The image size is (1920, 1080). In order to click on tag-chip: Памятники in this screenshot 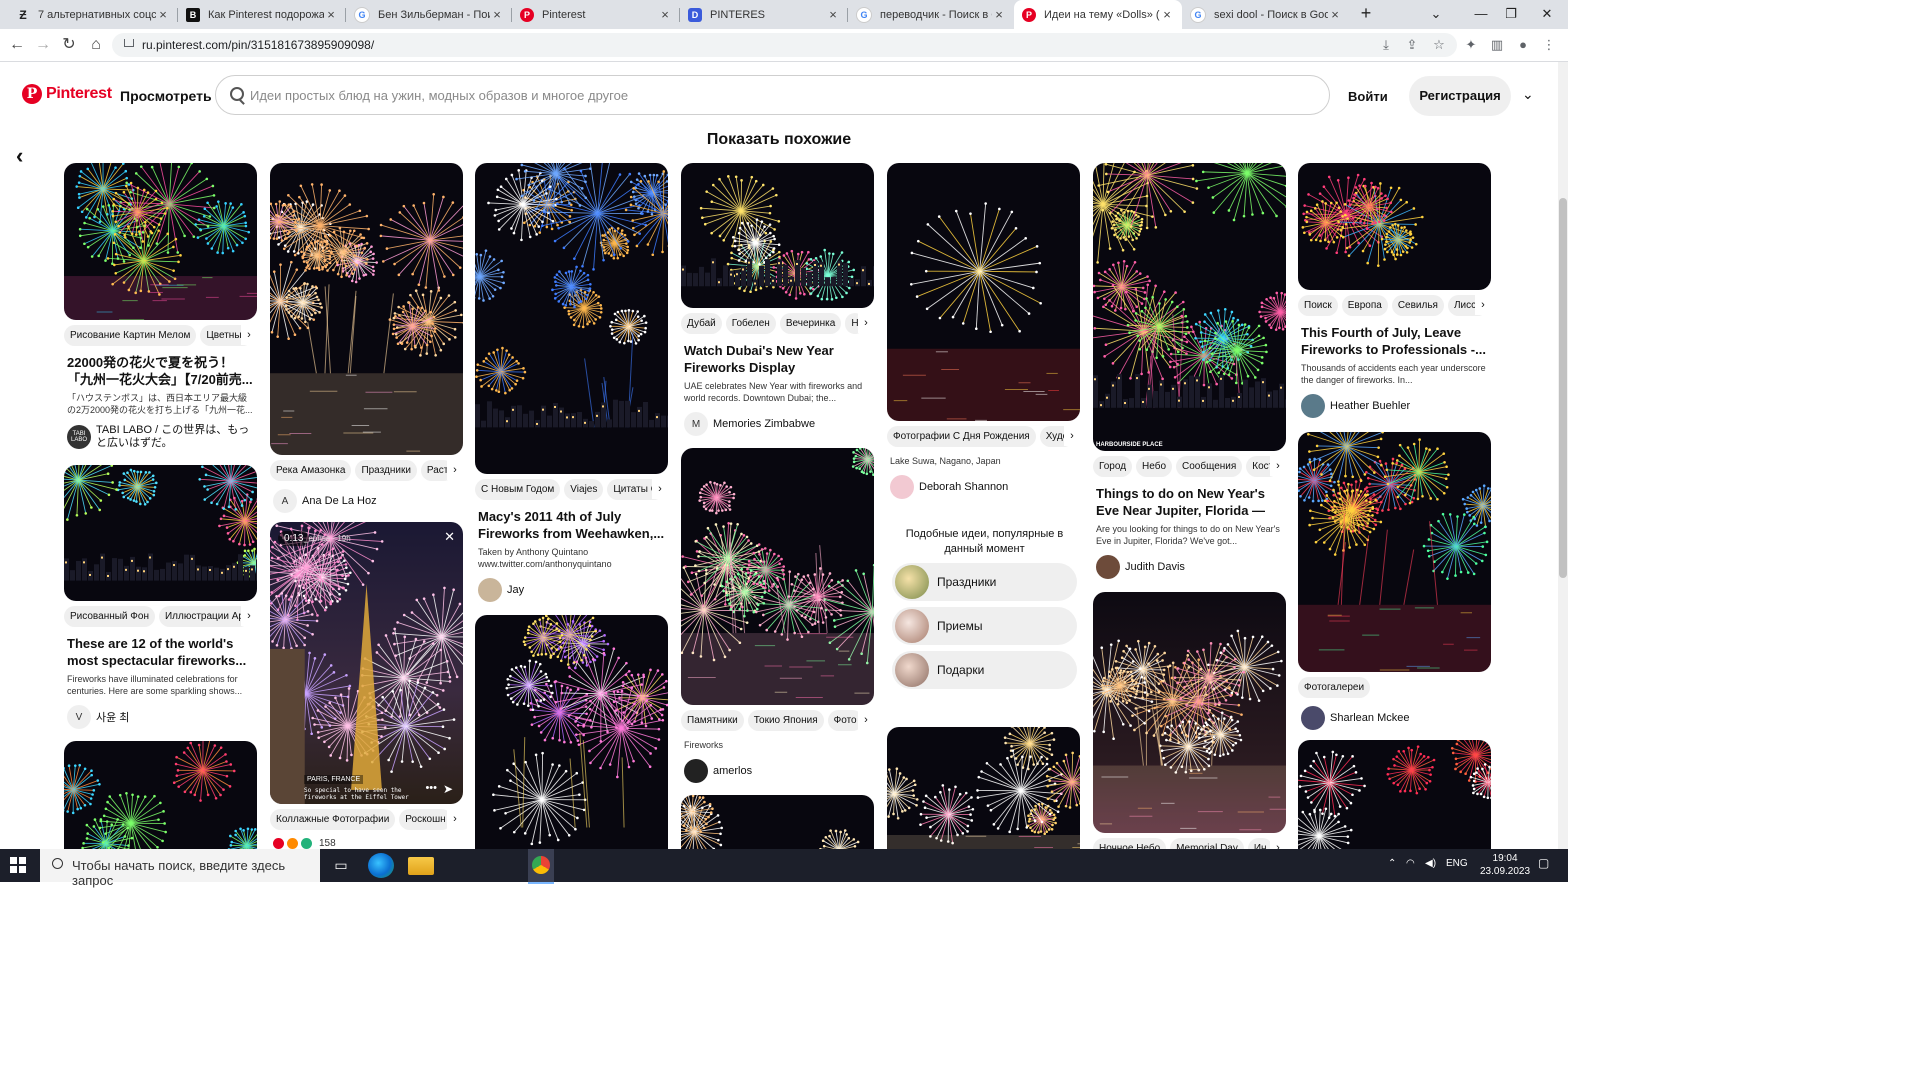, I will do `click(712, 720)`.